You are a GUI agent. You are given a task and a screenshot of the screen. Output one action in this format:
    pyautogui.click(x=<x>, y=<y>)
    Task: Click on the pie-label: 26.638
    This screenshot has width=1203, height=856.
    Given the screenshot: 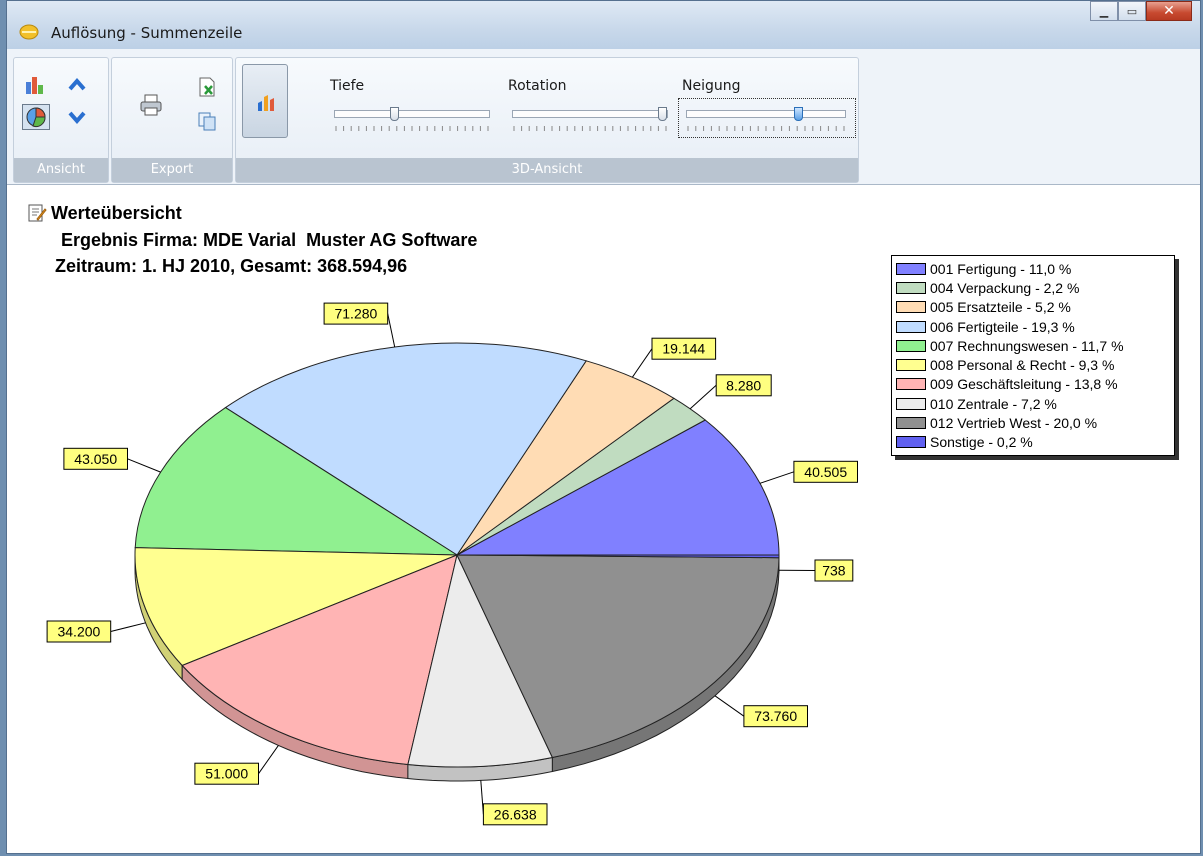 What is the action you would take?
    pyautogui.click(x=515, y=814)
    